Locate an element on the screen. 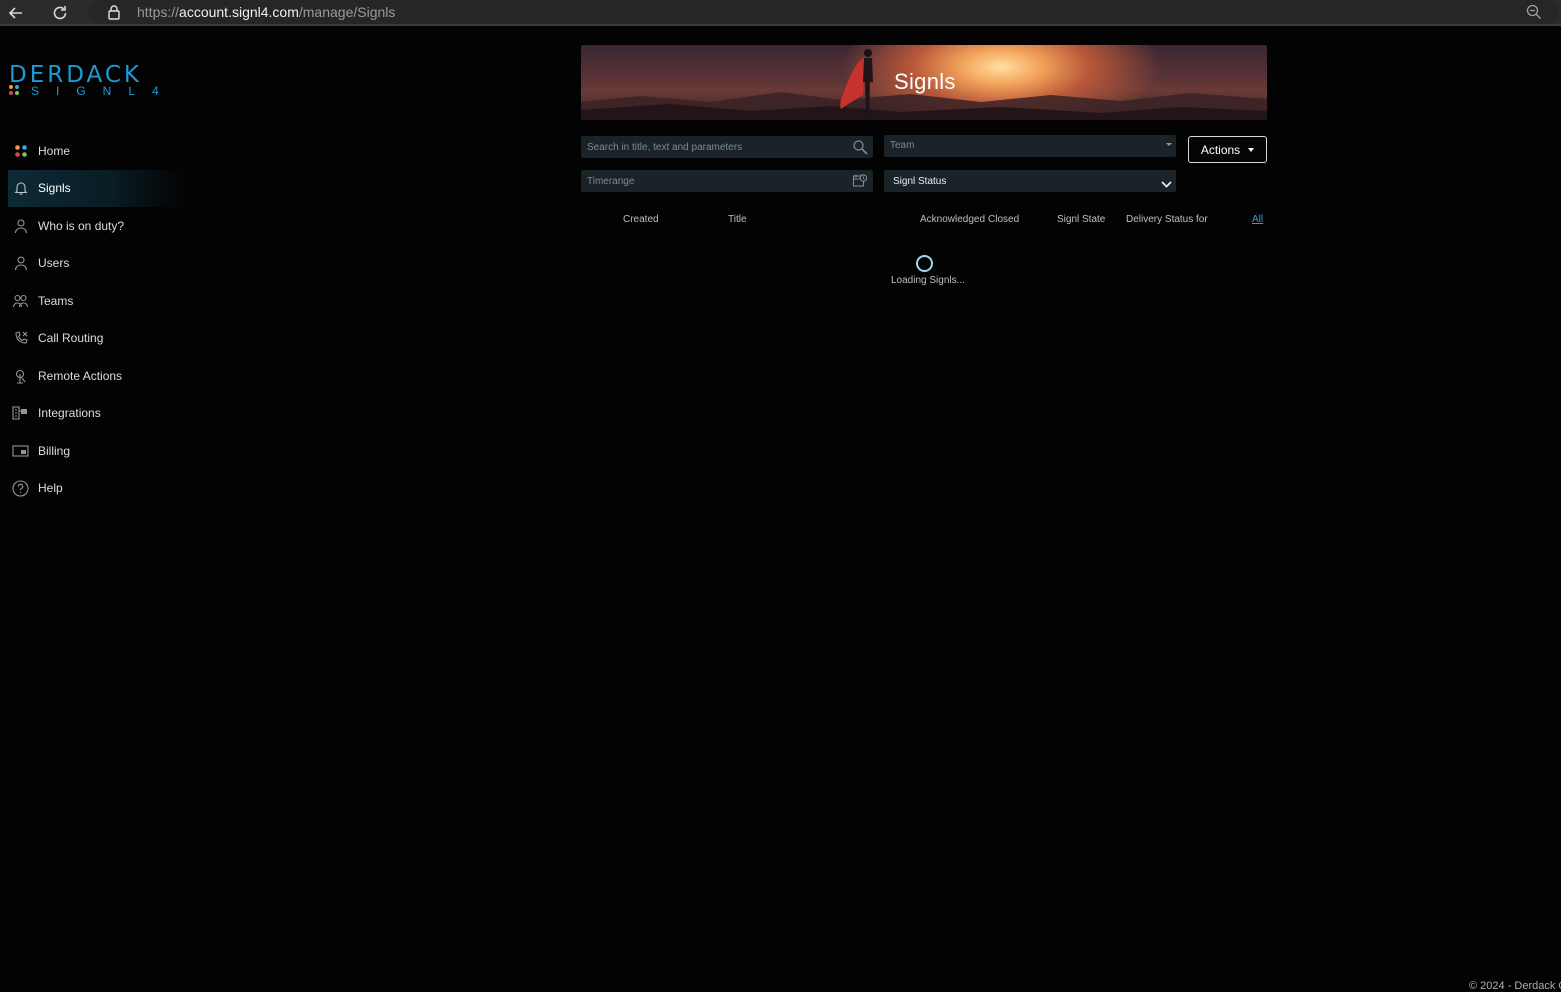 This screenshot has width=1561, height=992. team-select-placeholder: Team is located at coordinates (902, 145).